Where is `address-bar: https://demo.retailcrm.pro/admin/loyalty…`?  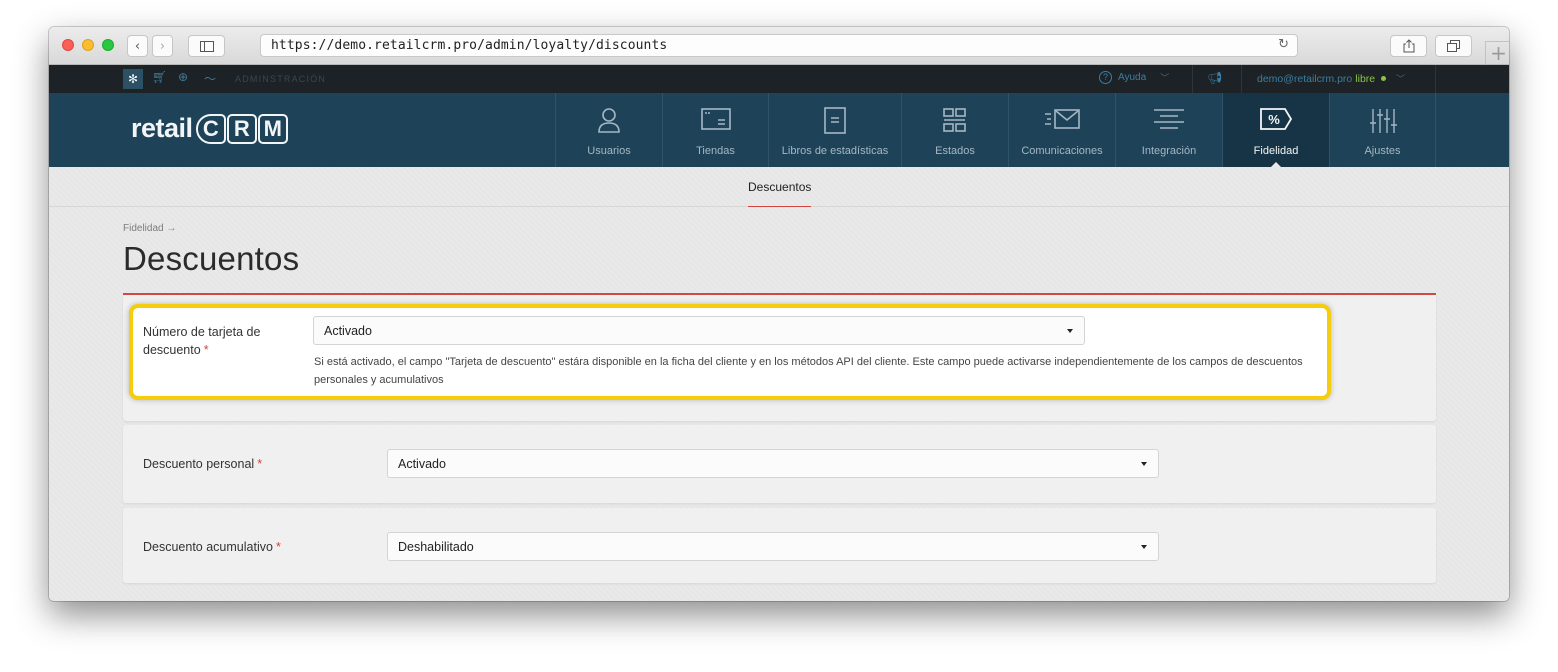
address-bar: https://demo.retailcrm.pro/admin/loyalty… is located at coordinates (779, 45).